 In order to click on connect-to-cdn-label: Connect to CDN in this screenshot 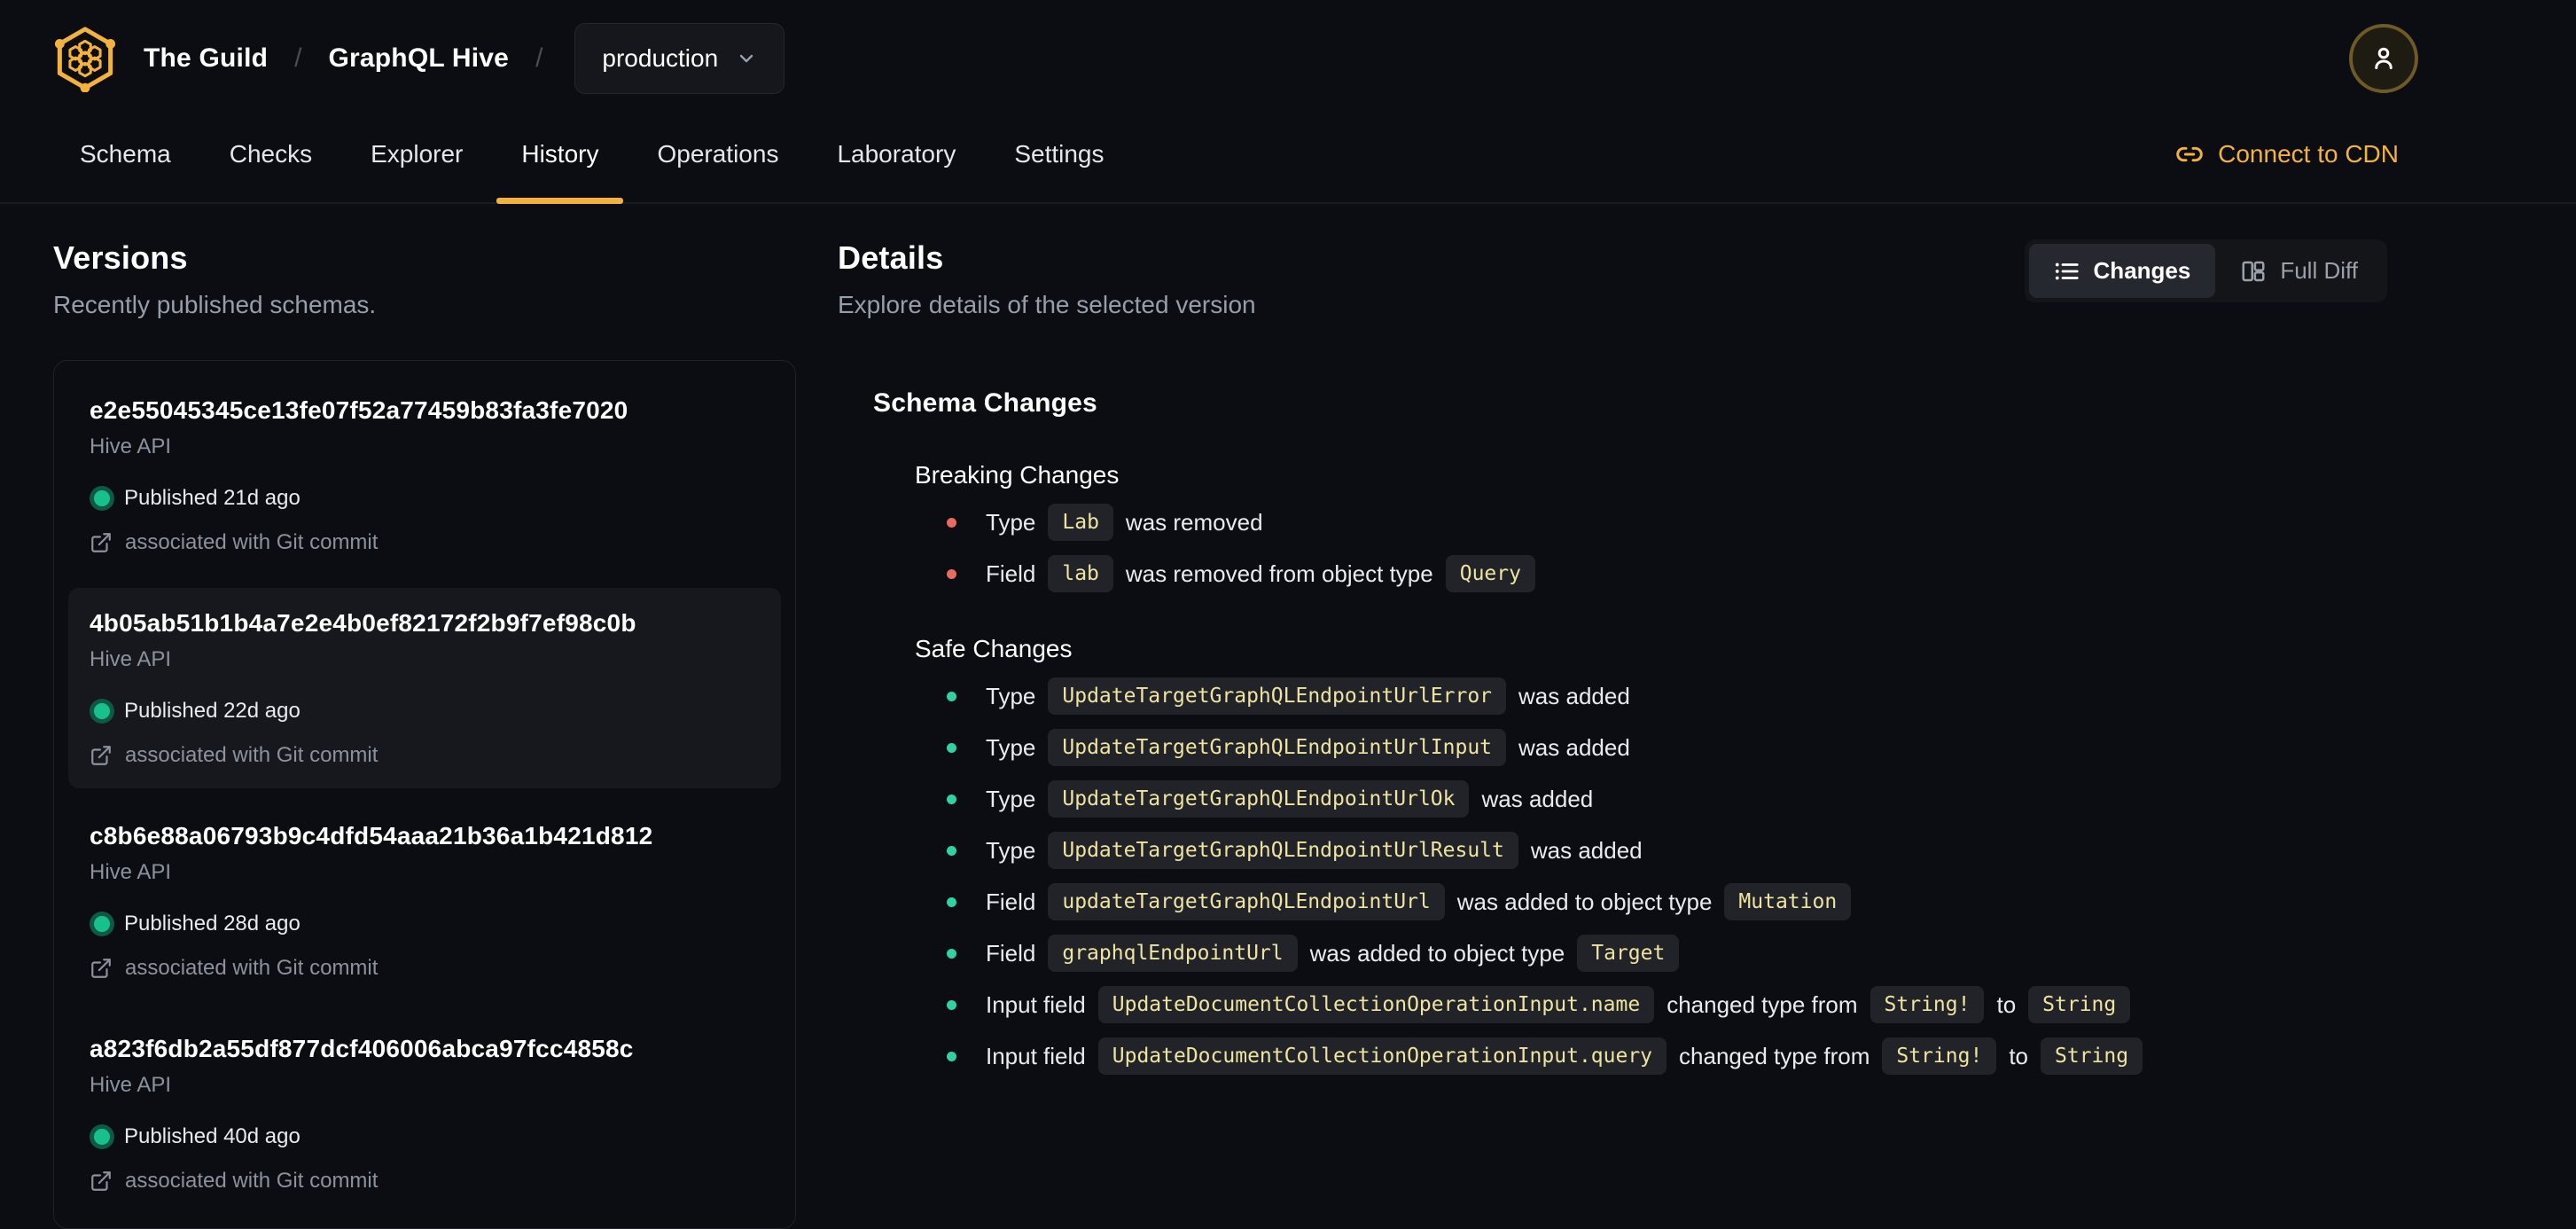, I will do `click(2308, 154)`.